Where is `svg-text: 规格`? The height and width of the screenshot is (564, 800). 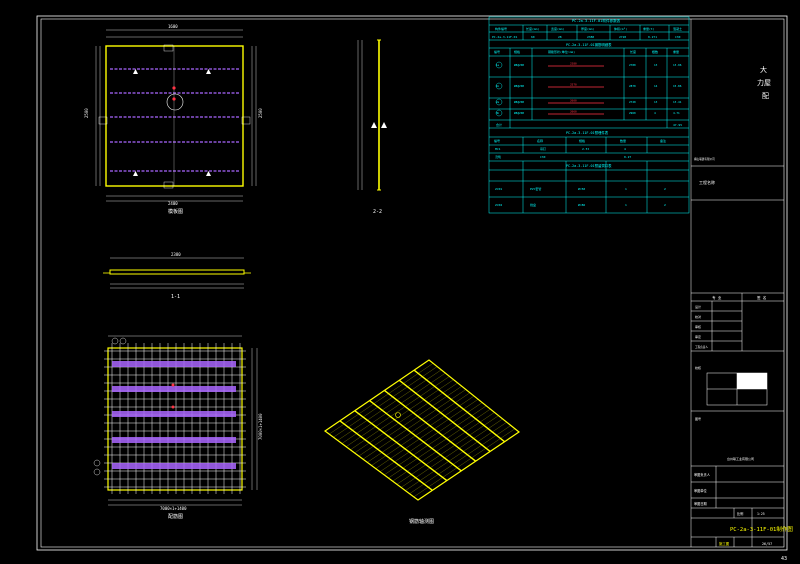 svg-text: 规格 is located at coordinates (517, 51).